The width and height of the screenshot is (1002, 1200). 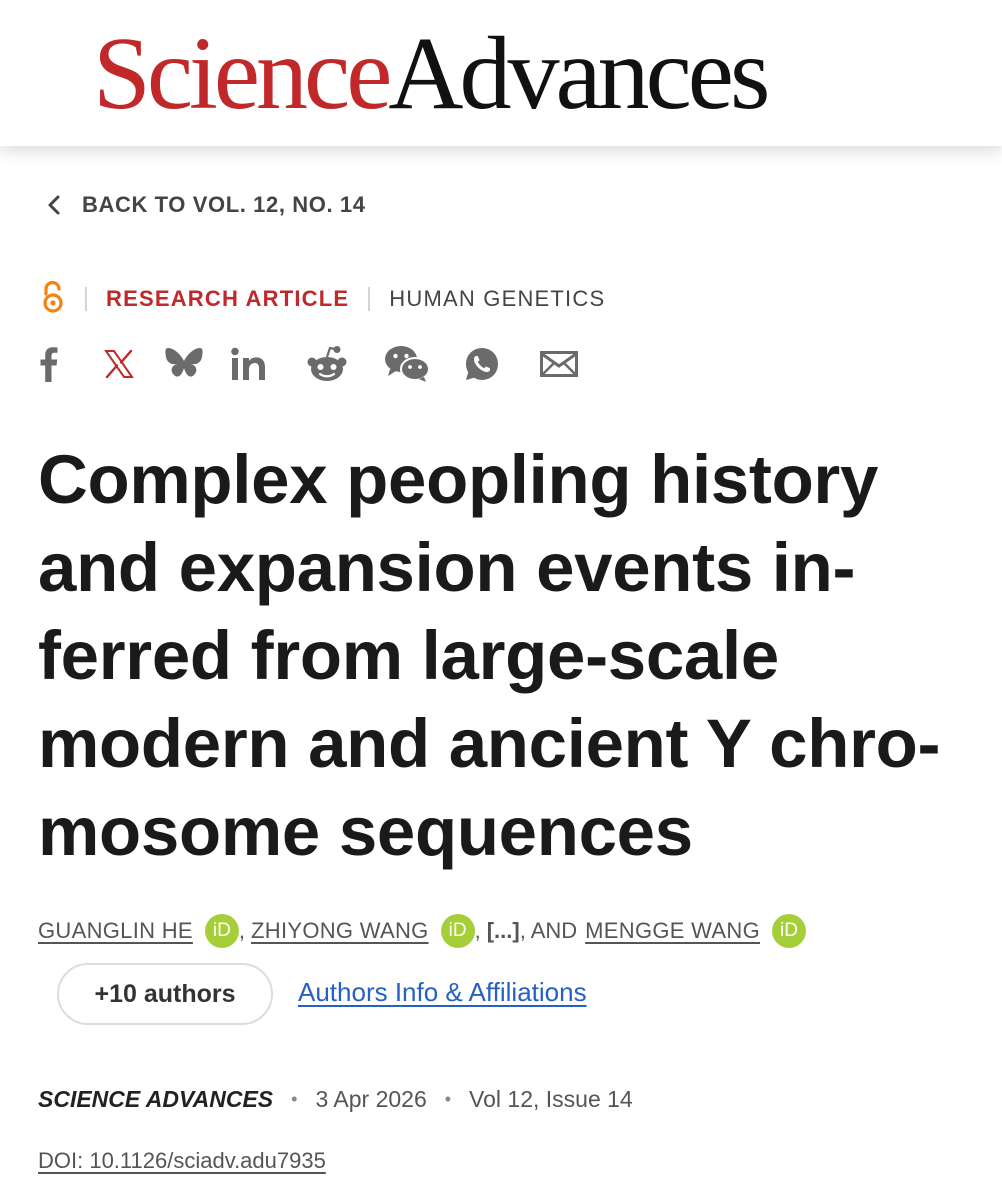 I want to click on show-more-authors-button: +10 authors, so click(x=165, y=994).